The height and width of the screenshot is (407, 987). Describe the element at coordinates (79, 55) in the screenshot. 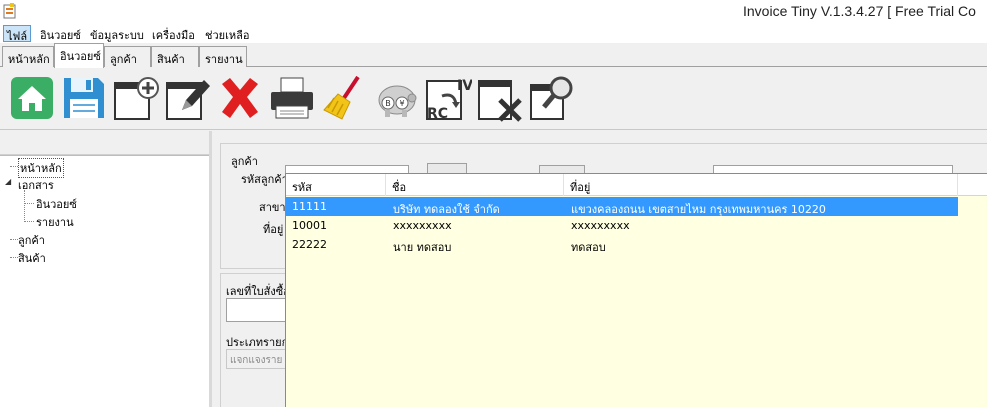

I see `tab-invoice: อินวอยซ์` at that location.